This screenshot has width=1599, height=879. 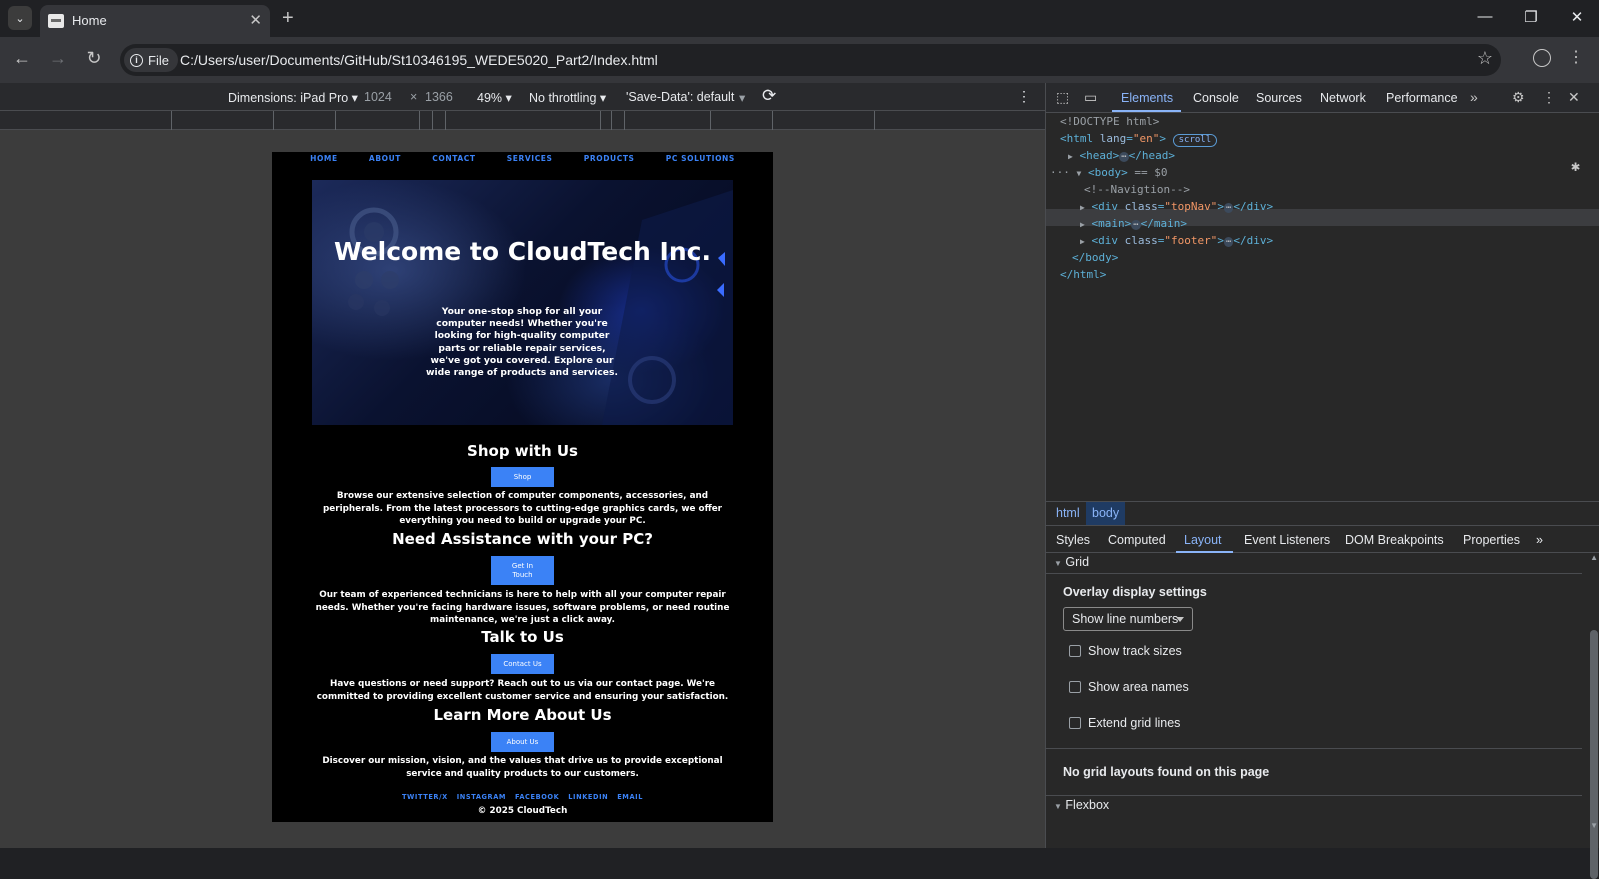 I want to click on breadcrumb-html: html, so click(x=1068, y=513).